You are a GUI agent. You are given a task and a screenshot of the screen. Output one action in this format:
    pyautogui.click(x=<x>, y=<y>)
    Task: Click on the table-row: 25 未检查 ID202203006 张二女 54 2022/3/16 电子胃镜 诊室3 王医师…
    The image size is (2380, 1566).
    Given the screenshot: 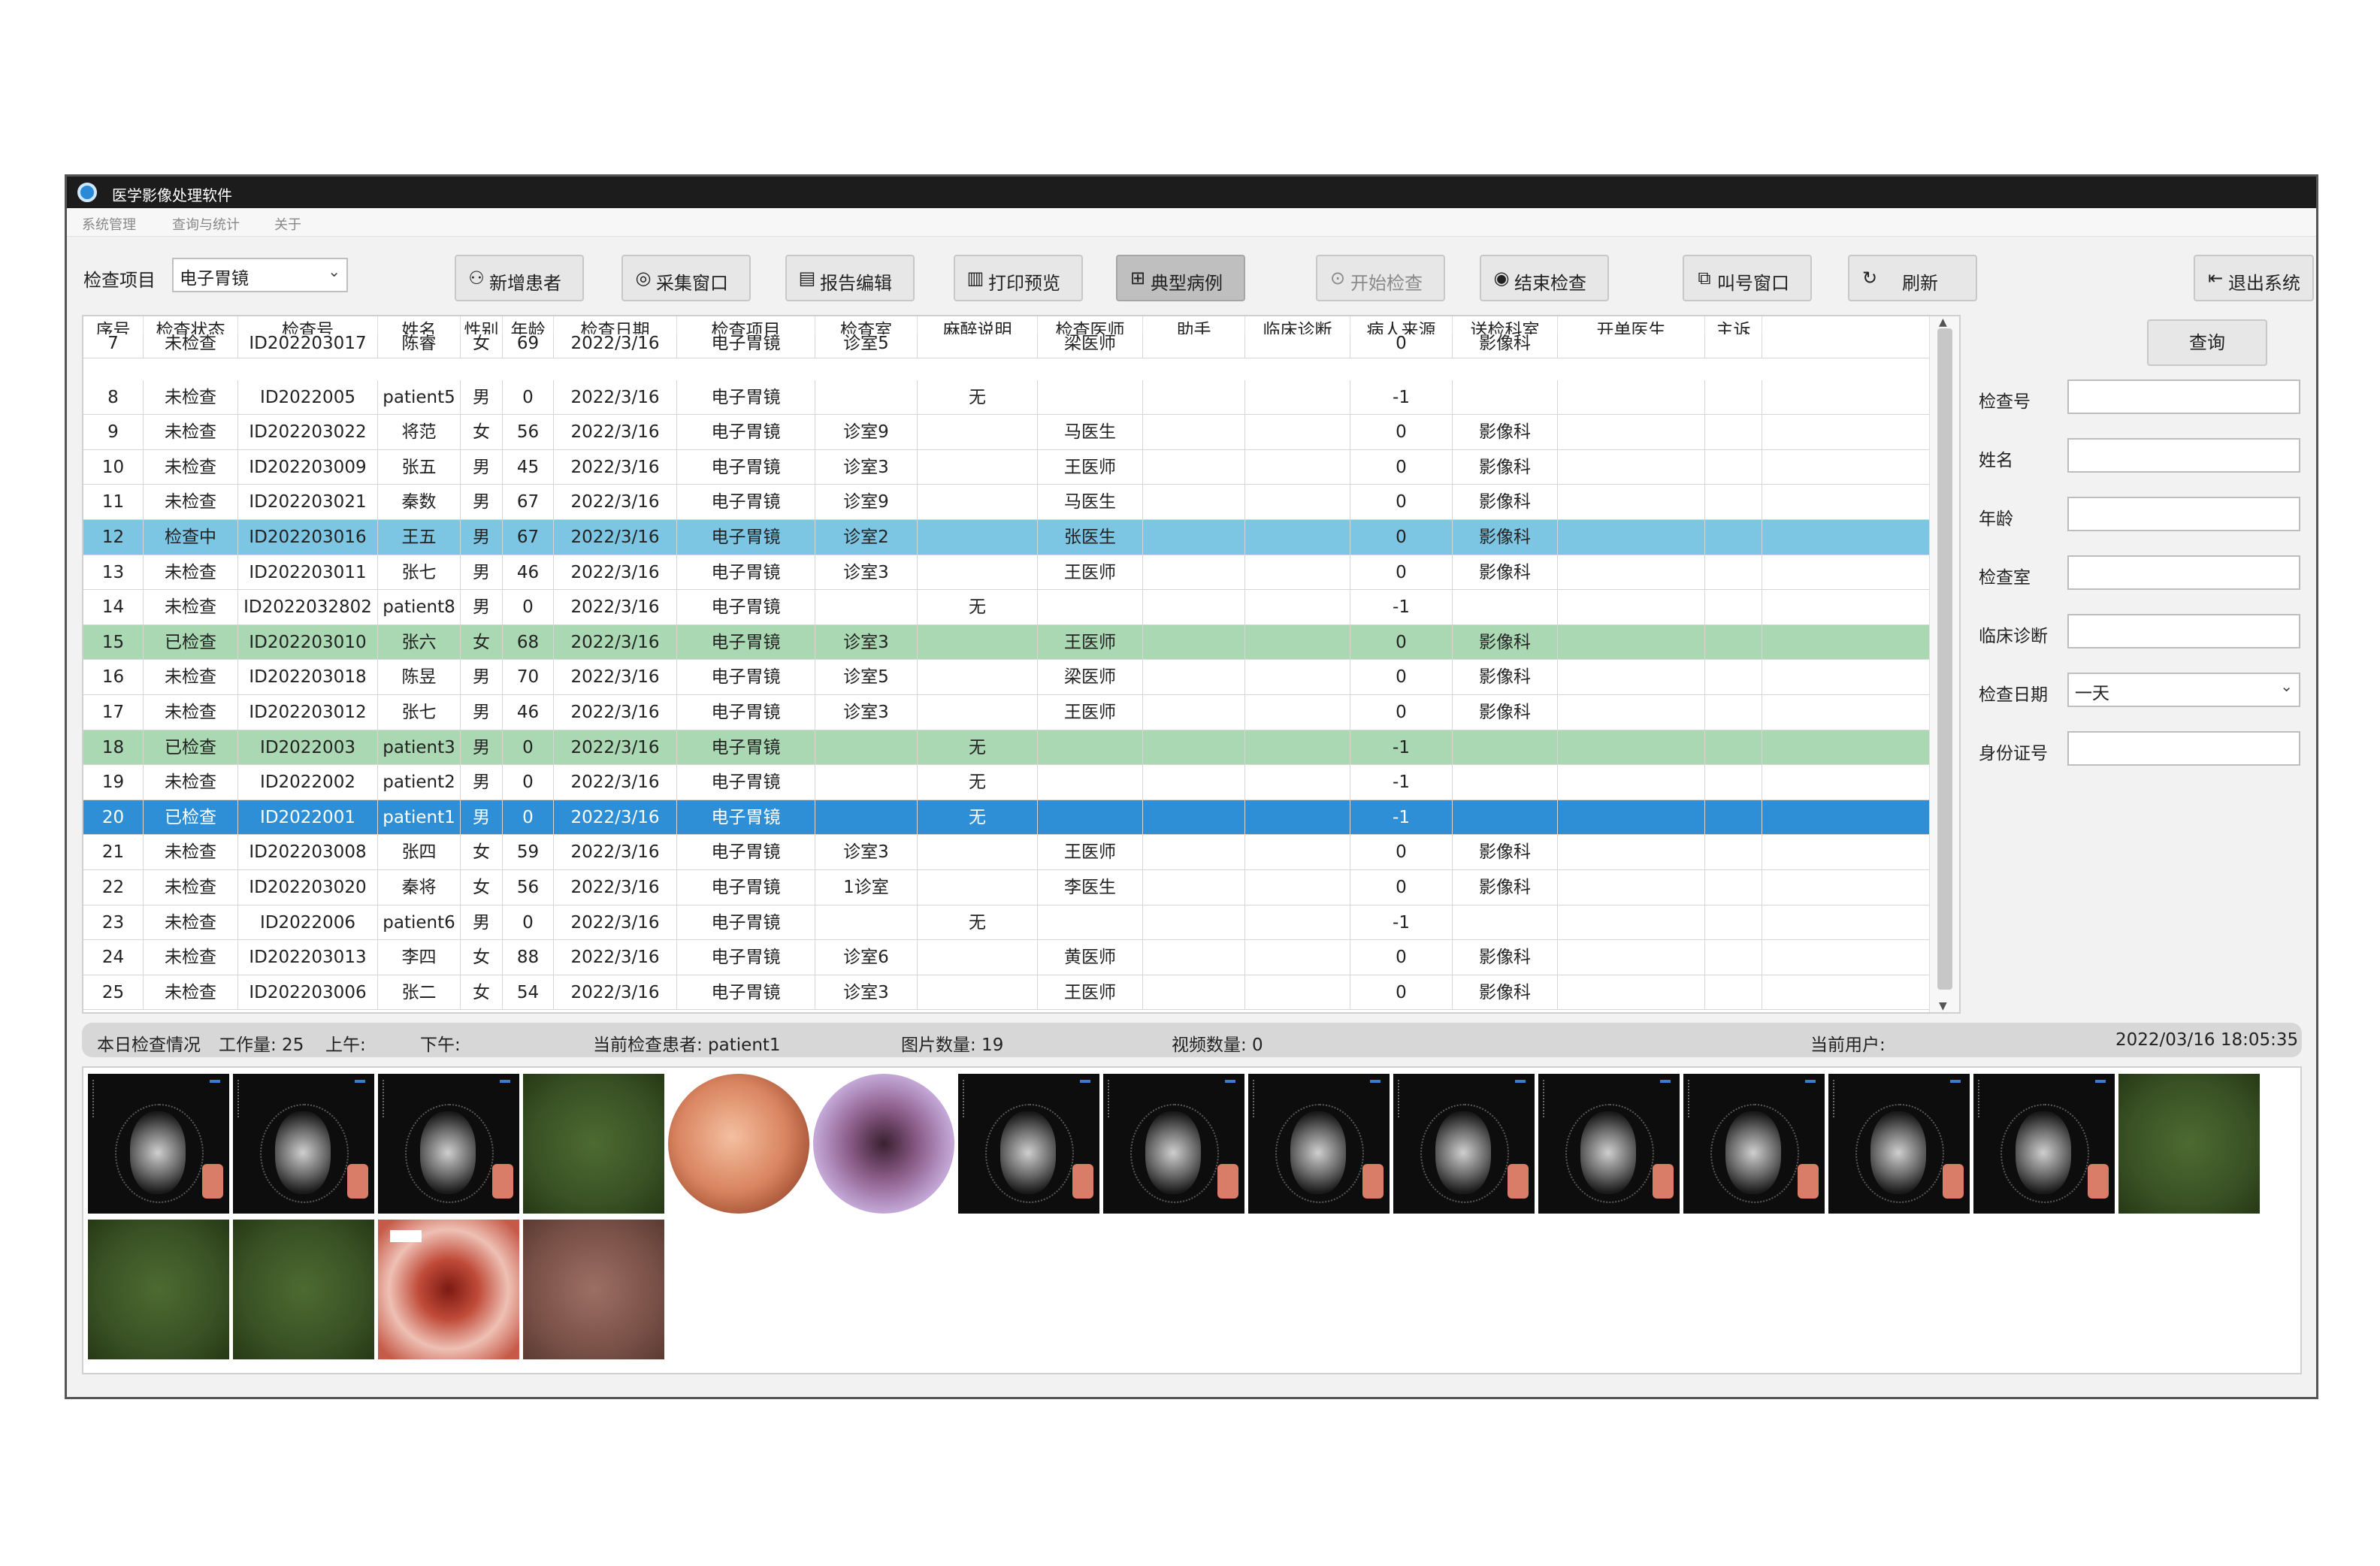 What is the action you would take?
    pyautogui.click(x=1007, y=993)
    